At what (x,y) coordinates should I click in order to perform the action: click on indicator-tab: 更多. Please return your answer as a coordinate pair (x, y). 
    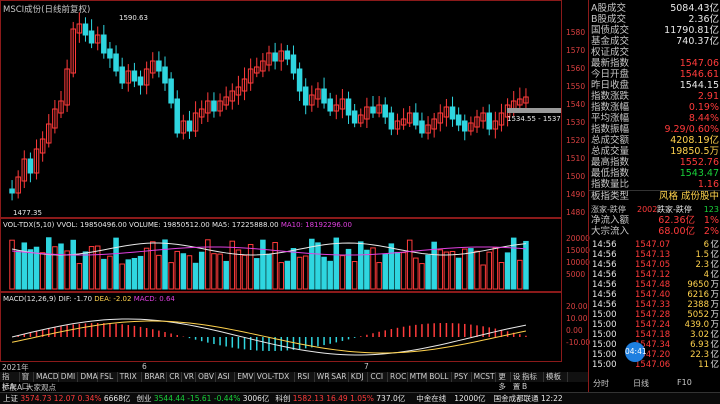
    Looking at the image, I should click on (503, 381).